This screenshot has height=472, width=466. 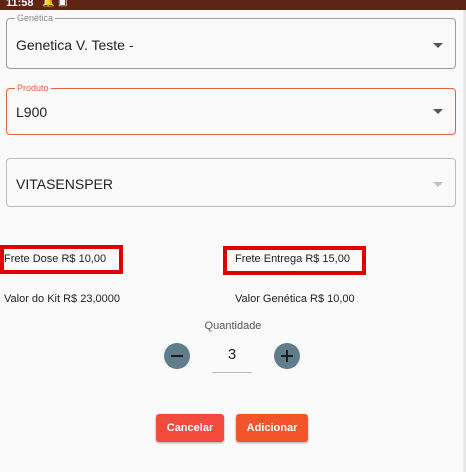 I want to click on decrement-button, so click(x=177, y=356).